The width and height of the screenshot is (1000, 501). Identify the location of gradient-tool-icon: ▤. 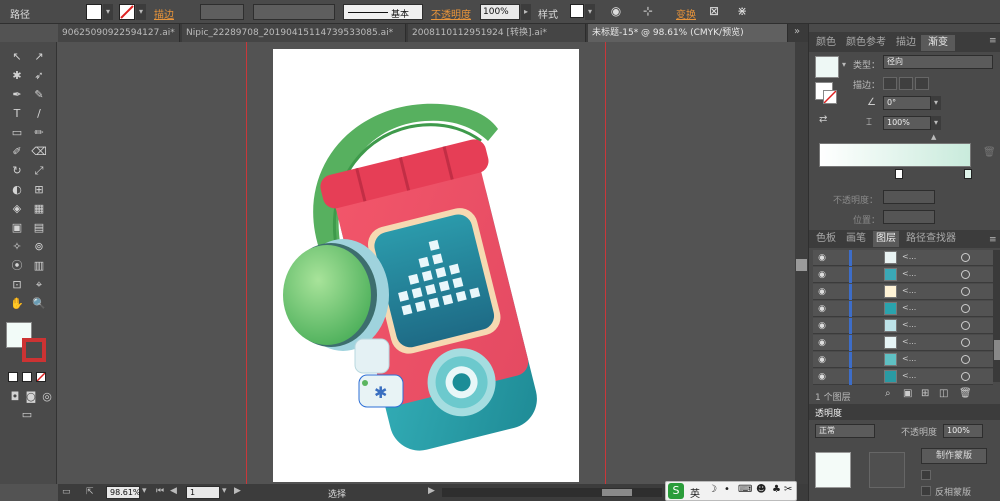
(39, 228).